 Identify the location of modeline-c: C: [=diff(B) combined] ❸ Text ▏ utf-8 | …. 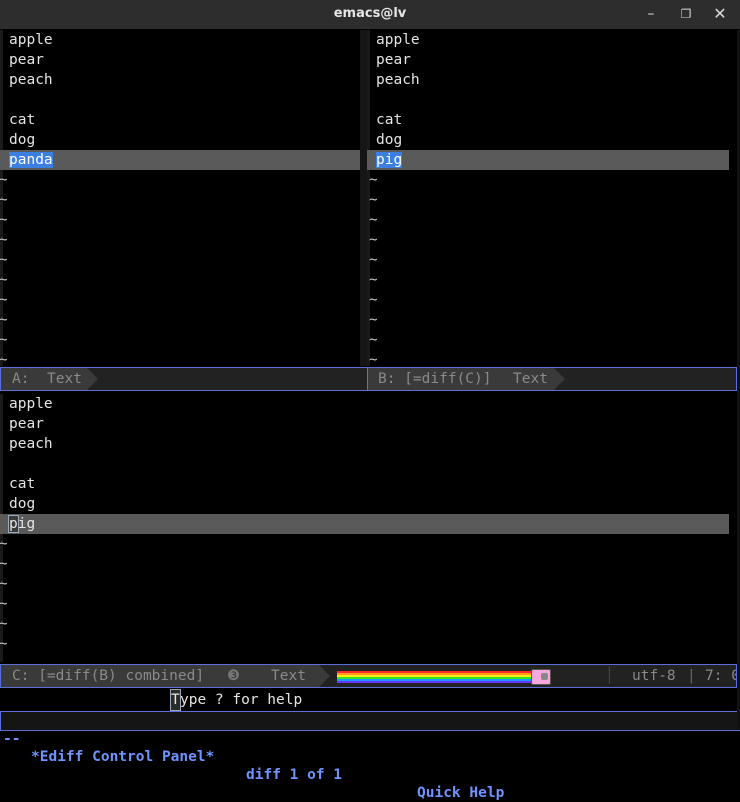
(368, 676).